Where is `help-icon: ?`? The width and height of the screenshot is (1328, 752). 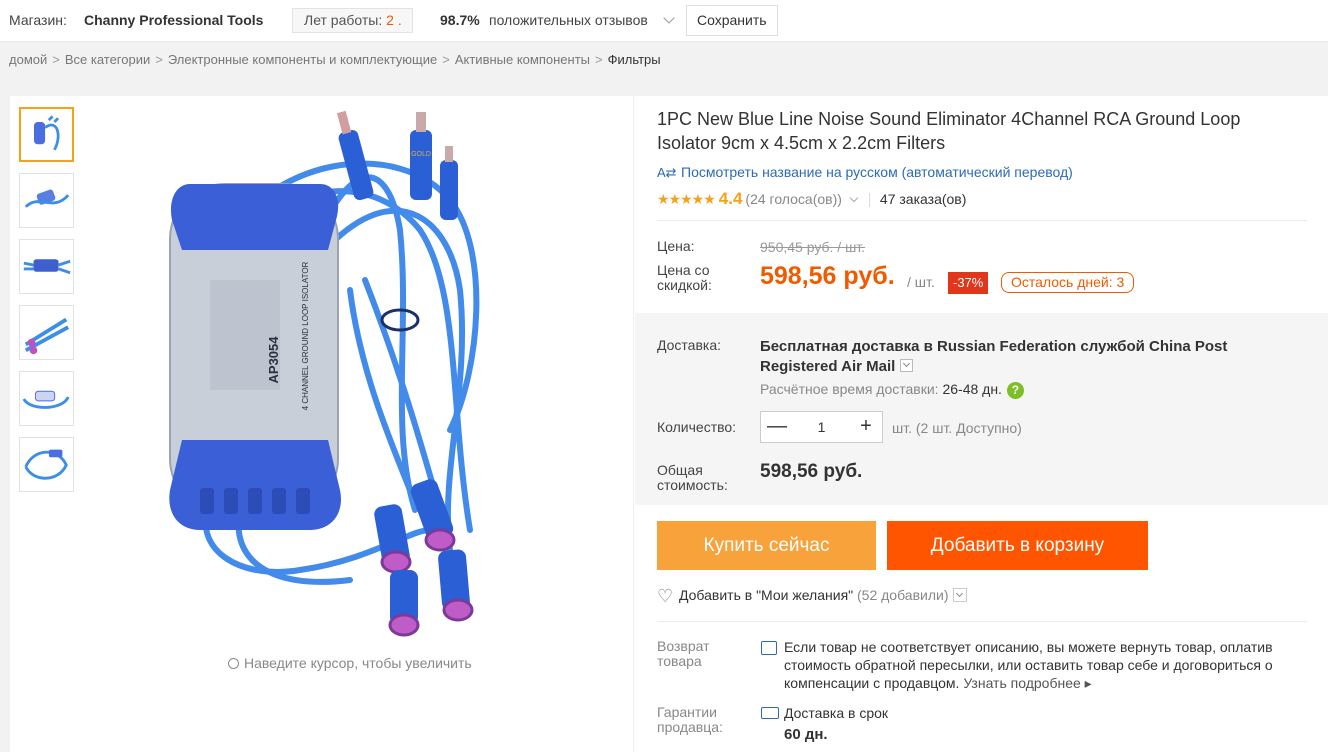
help-icon: ? is located at coordinates (1015, 390).